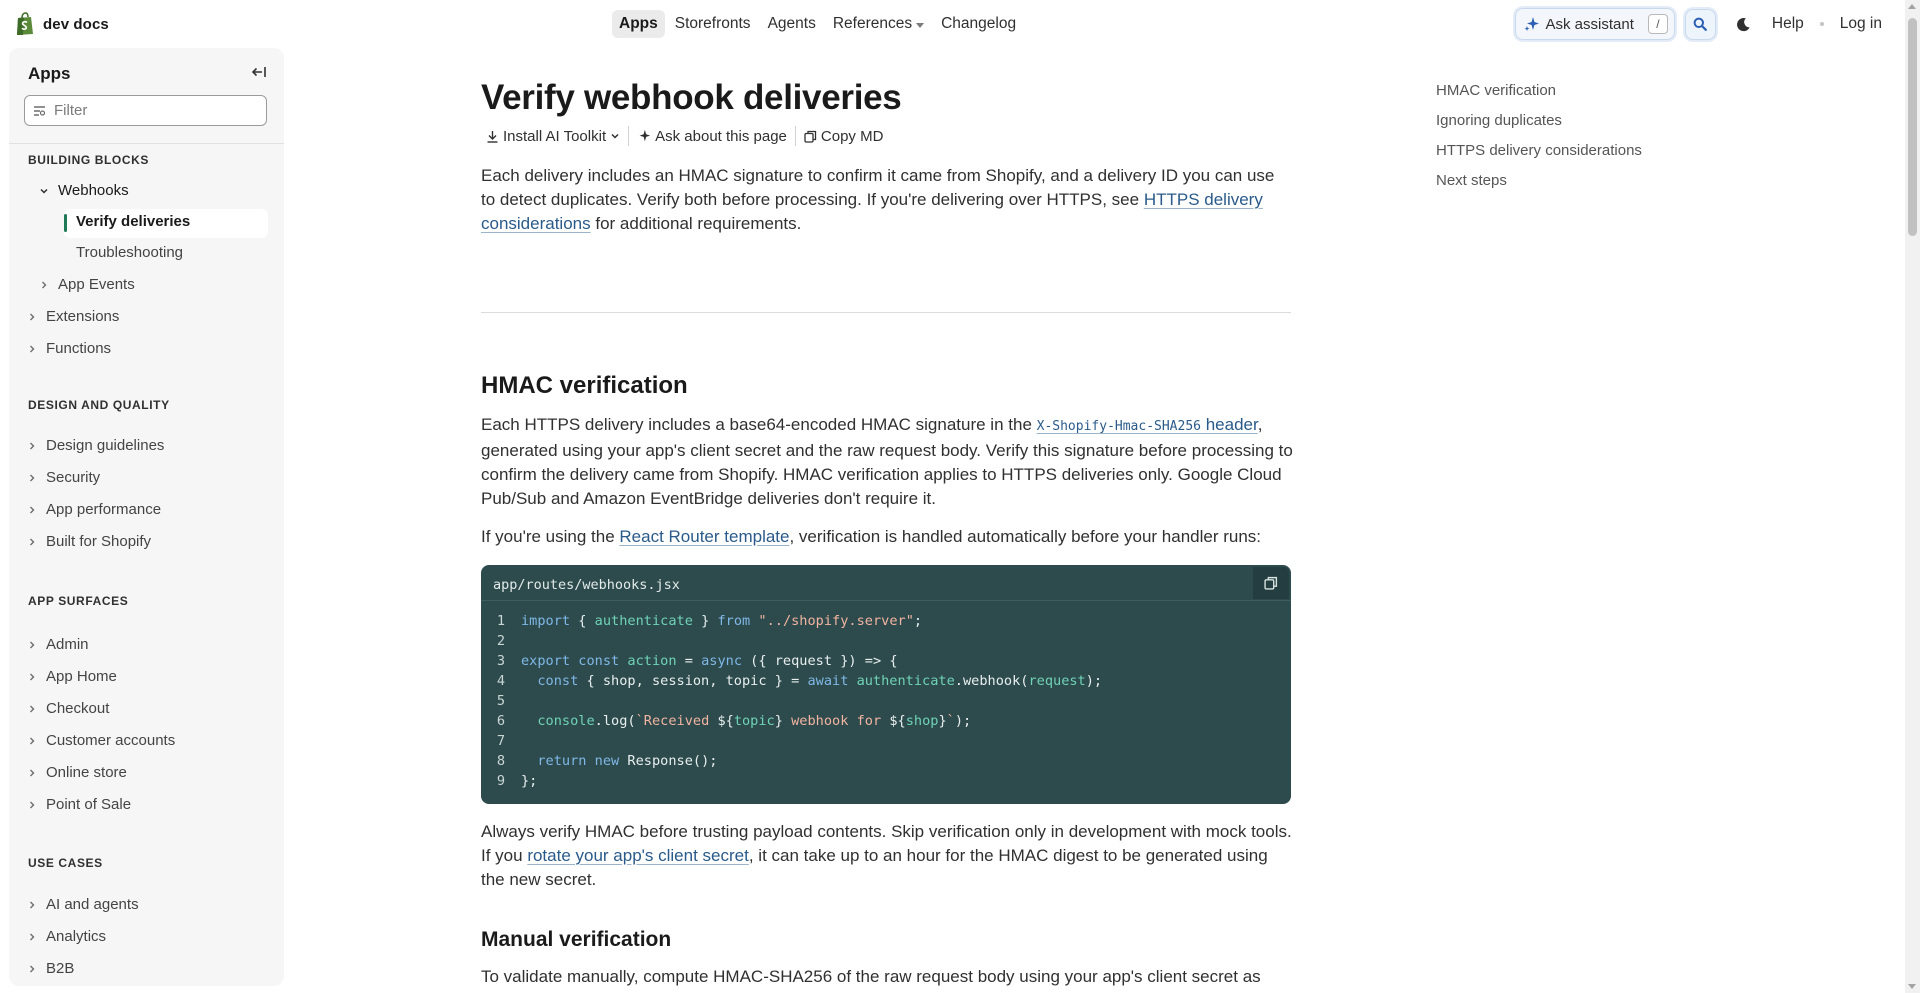 The image size is (1920, 993). Describe the element at coordinates (713, 24) in the screenshot. I see `nav-storefronts: Storefronts` at that location.